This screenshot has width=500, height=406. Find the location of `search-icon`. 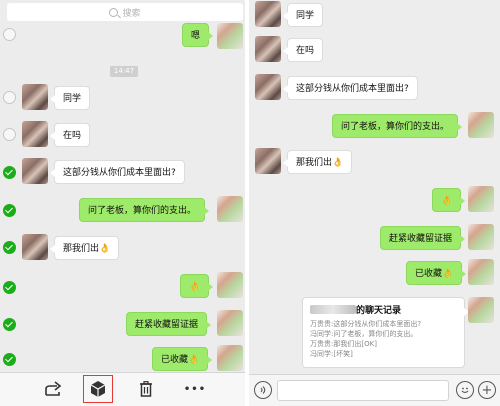

search-icon is located at coordinates (114, 12).